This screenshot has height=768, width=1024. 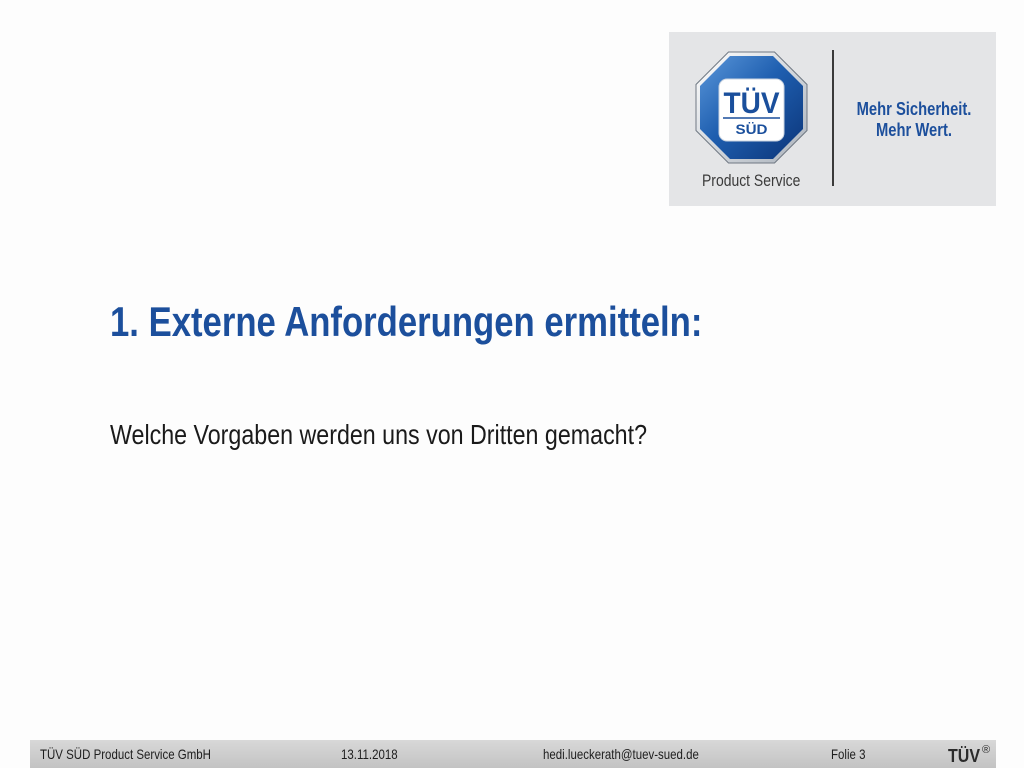 I want to click on footer-company: TÜV SÜD Product Service GmbH, so click(x=125, y=754).